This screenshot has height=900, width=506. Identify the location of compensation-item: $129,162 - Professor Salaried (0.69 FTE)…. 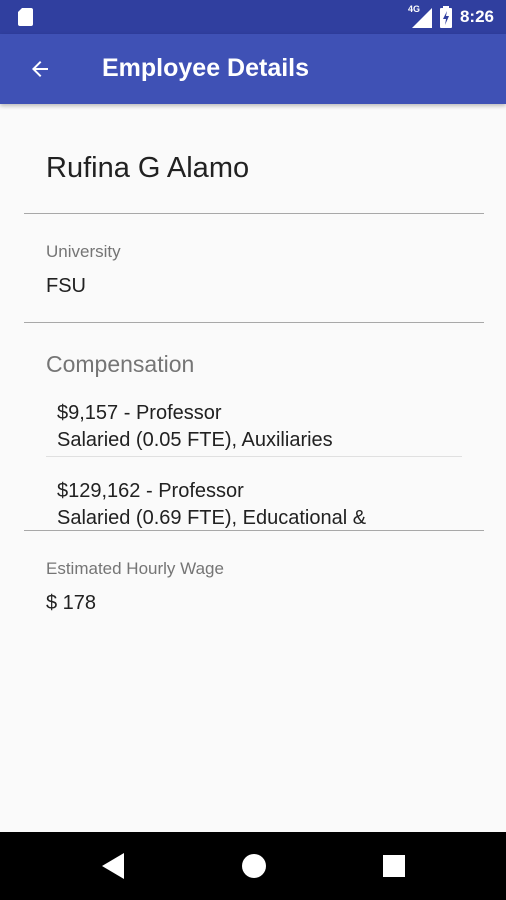
(254, 493).